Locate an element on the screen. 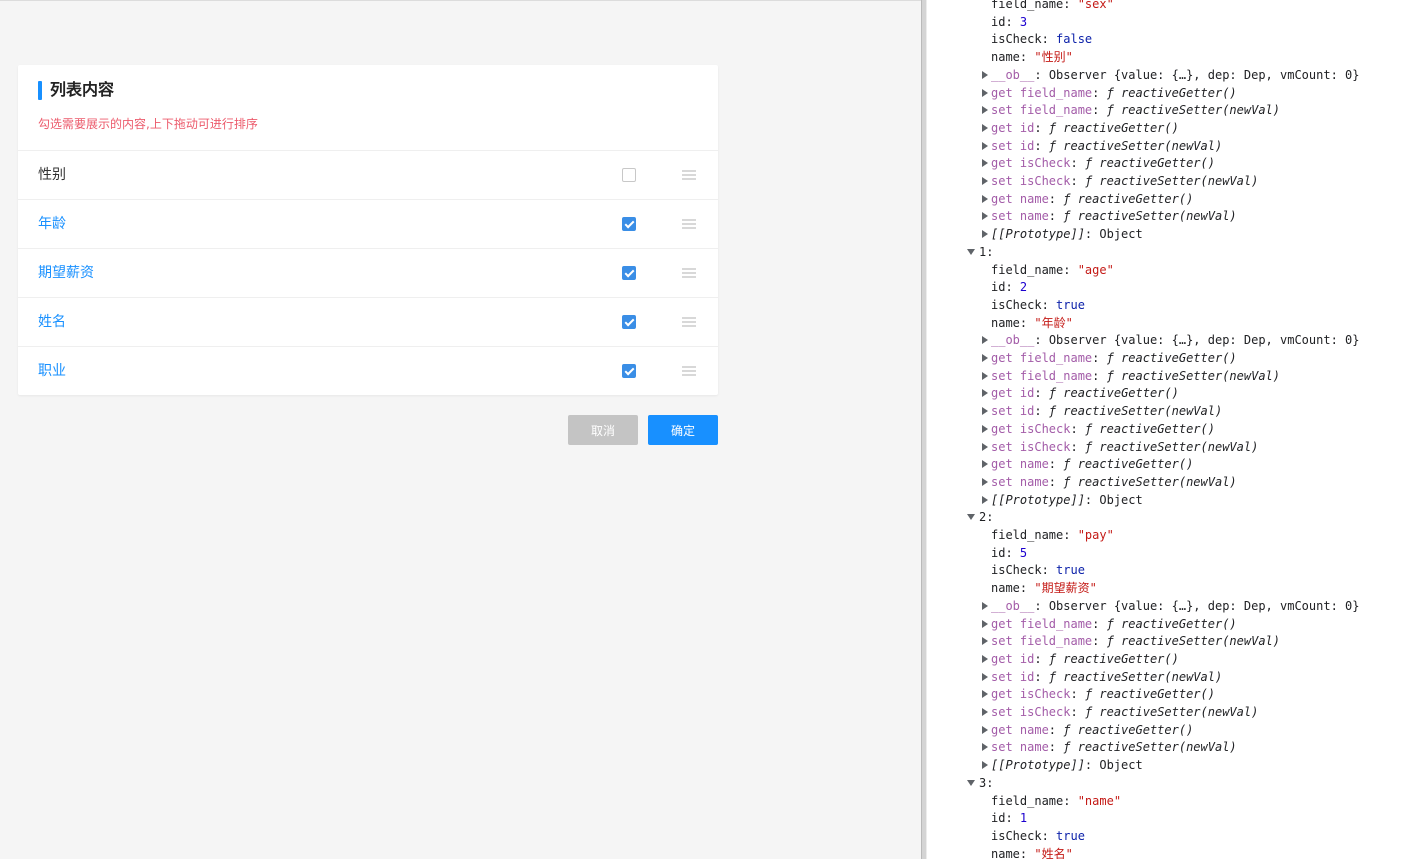  console-property: name: "年龄" is located at coordinates (1032, 322).